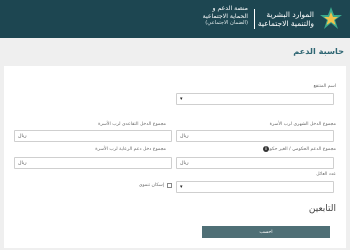 The height and width of the screenshot is (250, 350). Describe the element at coordinates (225, 16) in the screenshot. I see `platform-name-line-2: الحماية الاجتماعية` at that location.